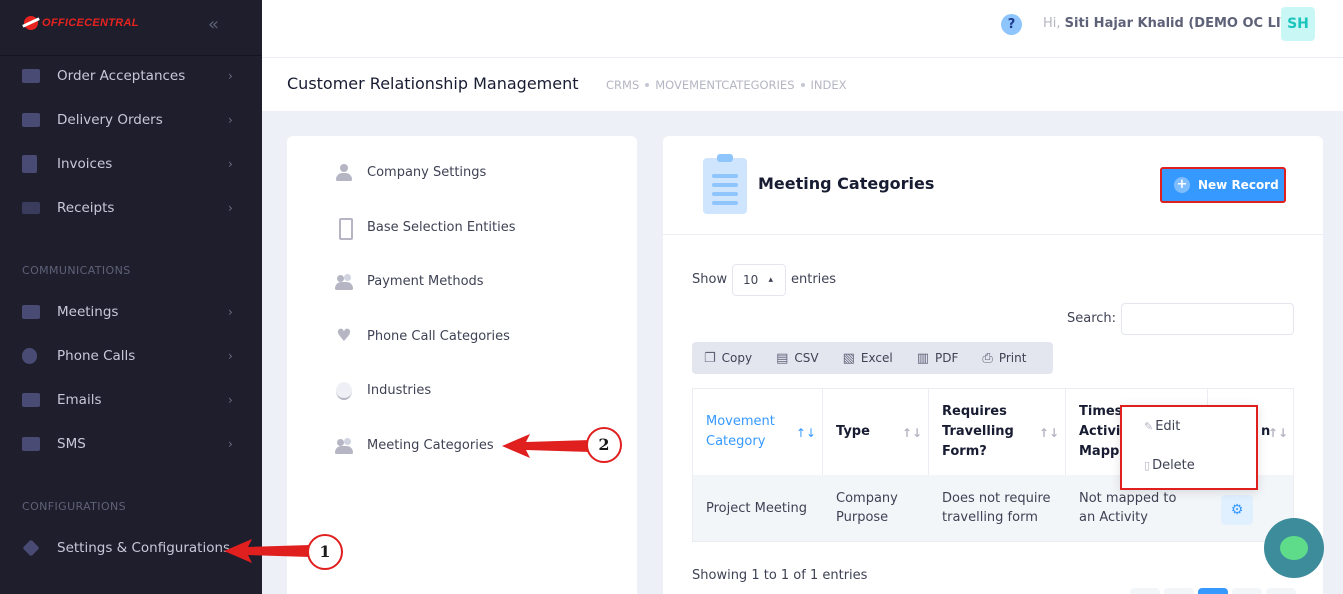 The width and height of the screenshot is (1343, 594). Describe the element at coordinates (344, 281) in the screenshot. I see `group-icon` at that location.